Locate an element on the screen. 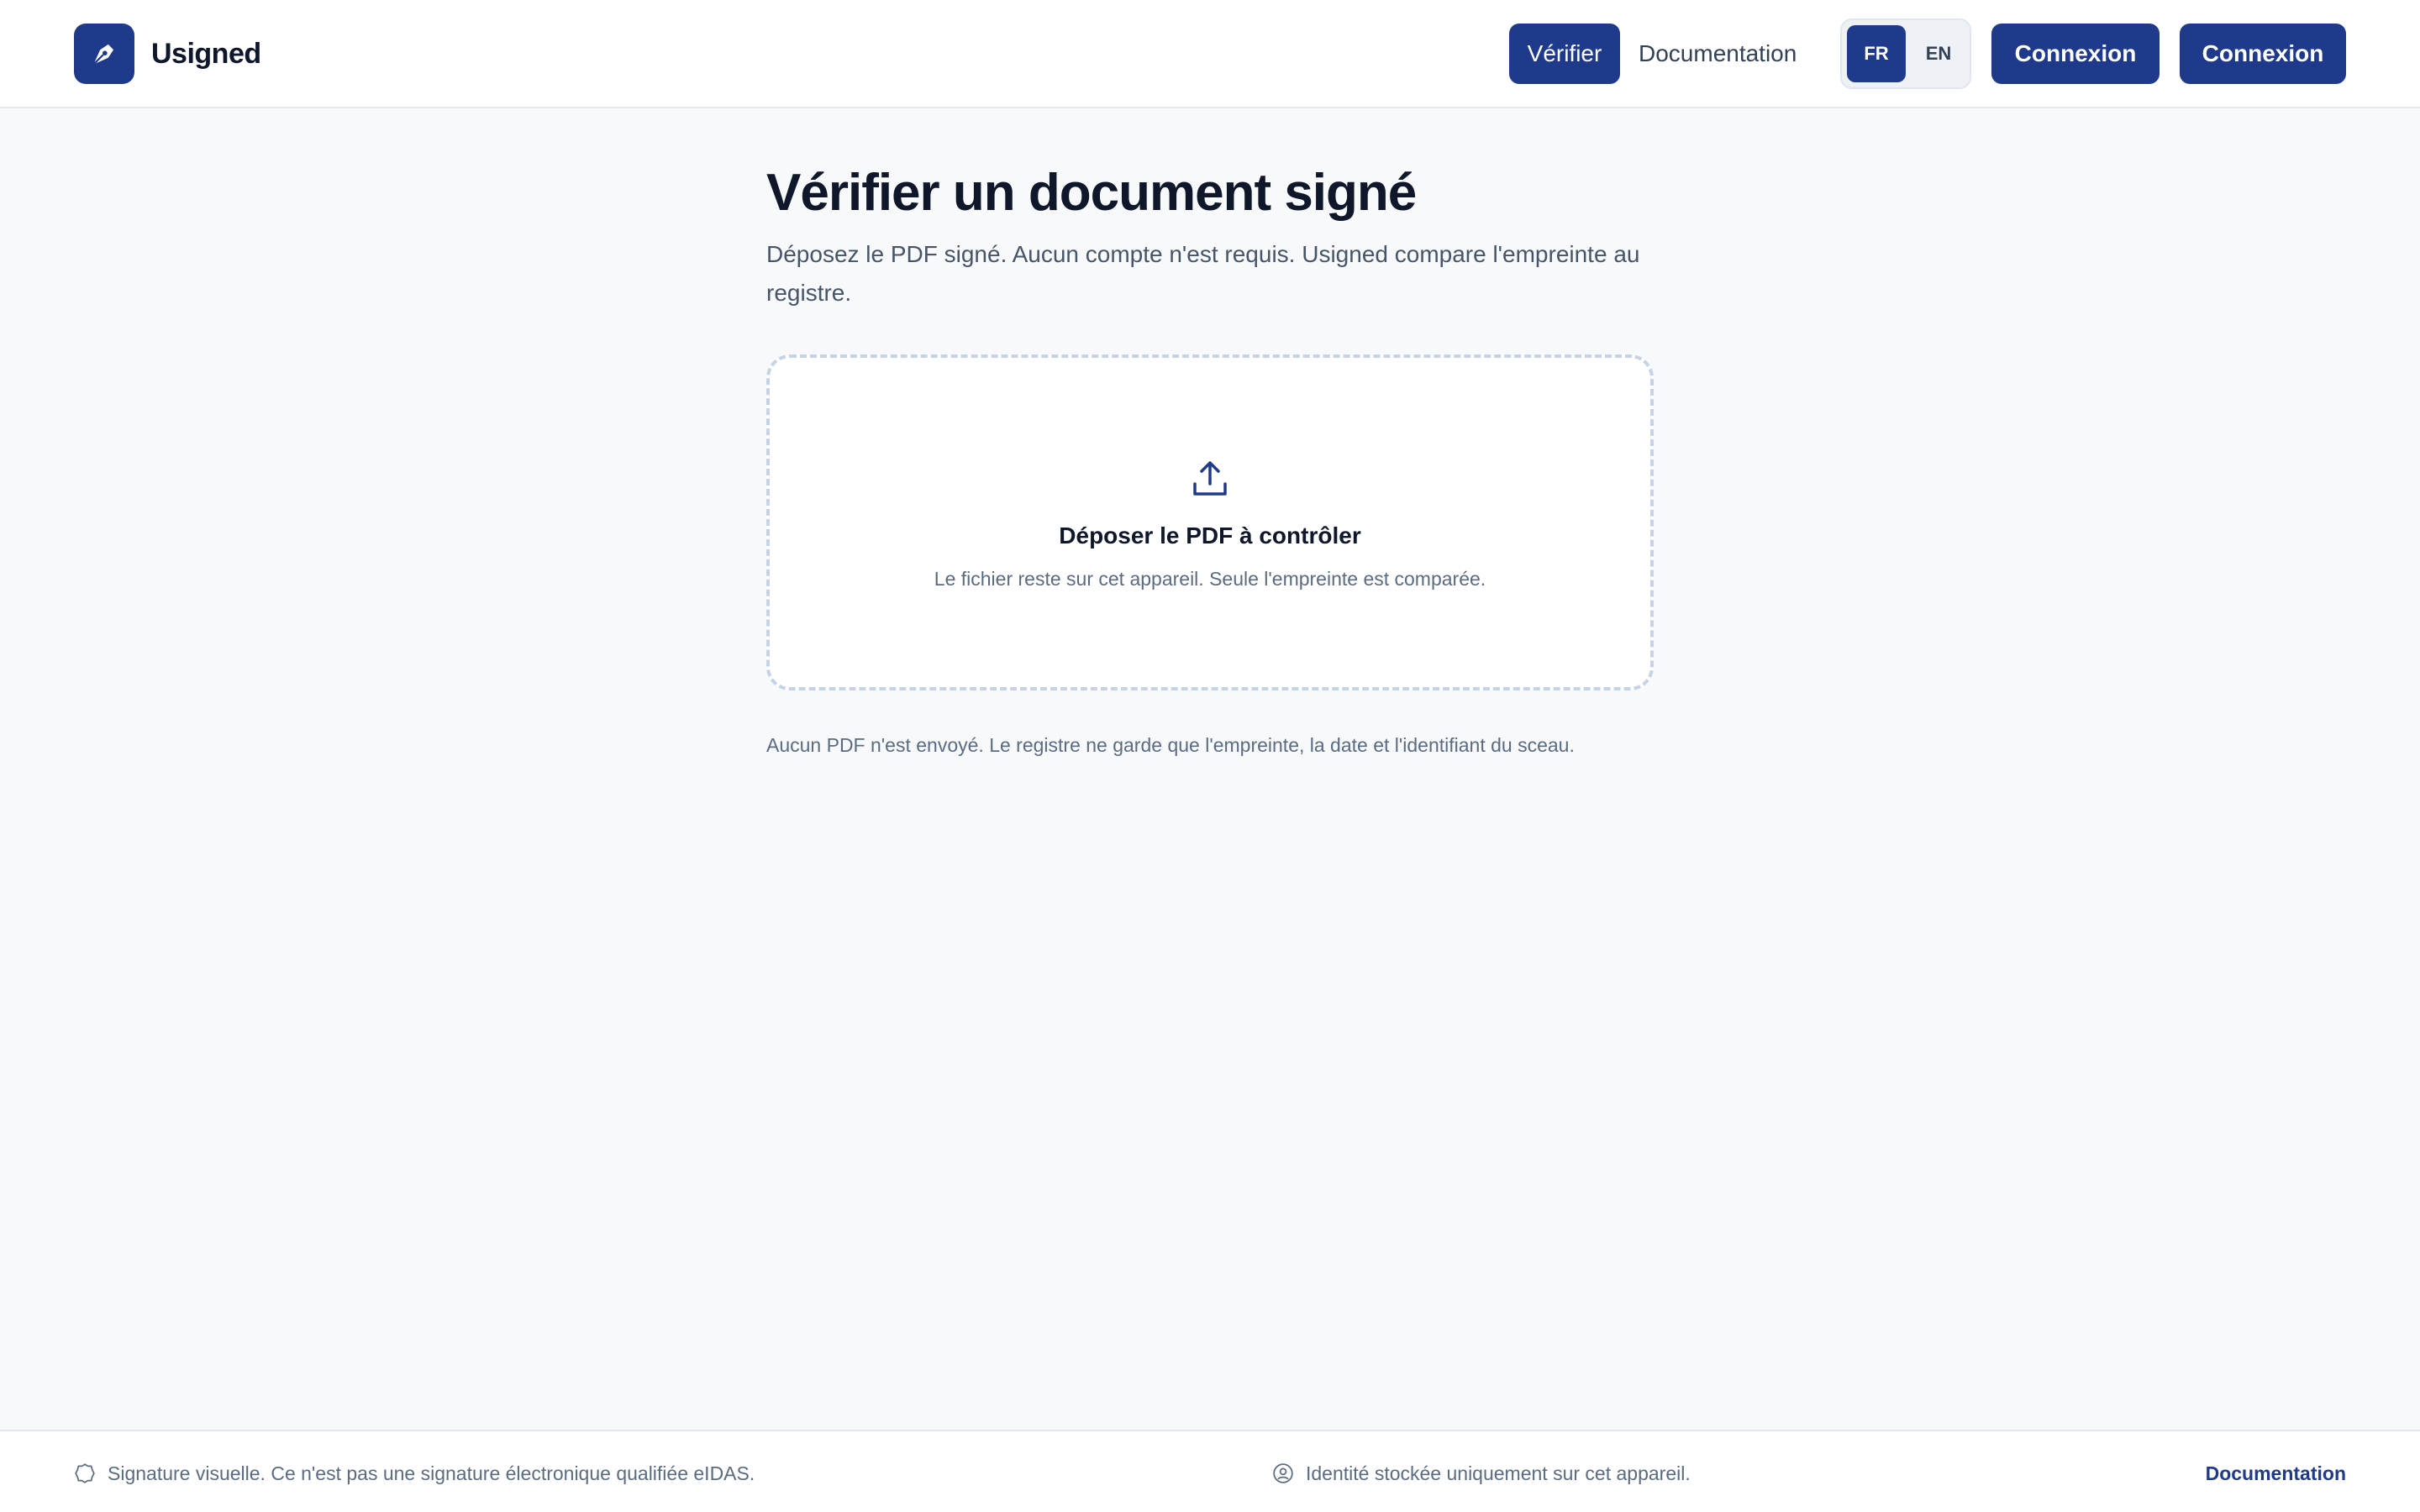  language-switch: FR EN is located at coordinates (1906, 53).